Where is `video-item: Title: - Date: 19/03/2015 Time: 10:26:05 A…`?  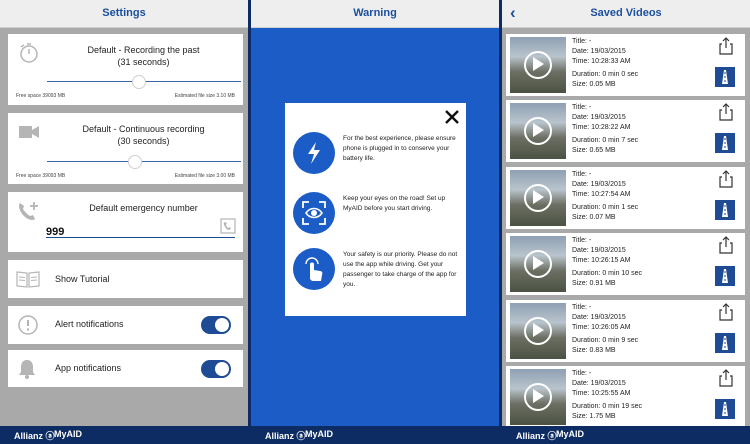
video-item: Title: - Date: 19/03/2015 Time: 10:26:05 A… is located at coordinates (625, 331).